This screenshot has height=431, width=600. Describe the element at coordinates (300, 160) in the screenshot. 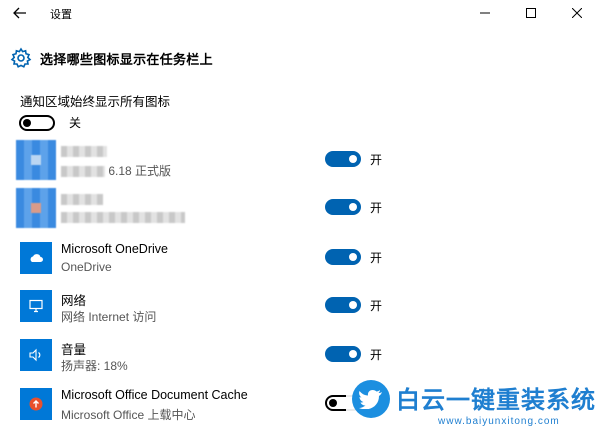

I see `app-row-1: 6.18 正式版 开` at that location.